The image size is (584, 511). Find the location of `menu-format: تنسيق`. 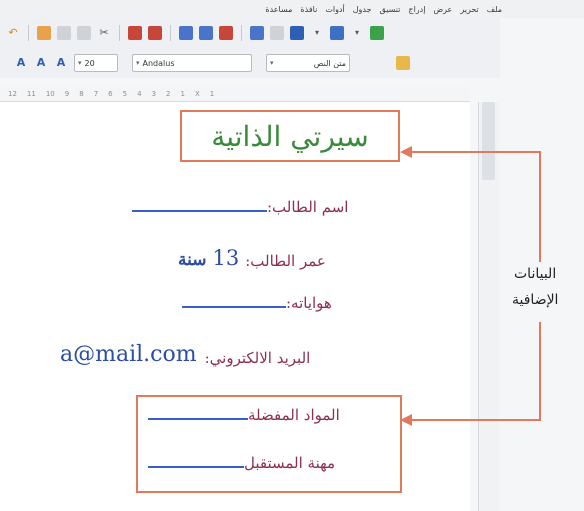

menu-format: تنسيق is located at coordinates (390, 9).